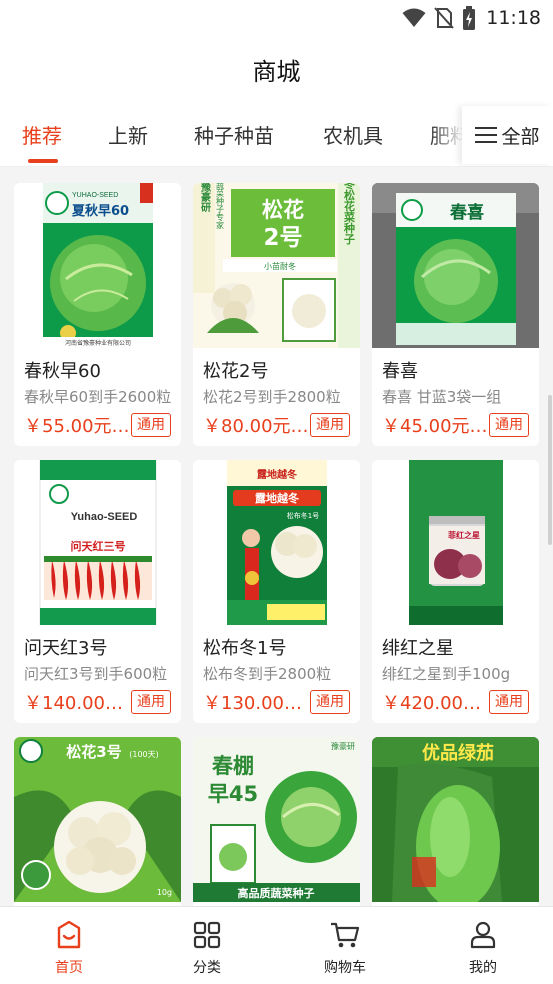 The width and height of the screenshot is (553, 984). I want to click on tab-seeds: 种子种苗, so click(234, 134).